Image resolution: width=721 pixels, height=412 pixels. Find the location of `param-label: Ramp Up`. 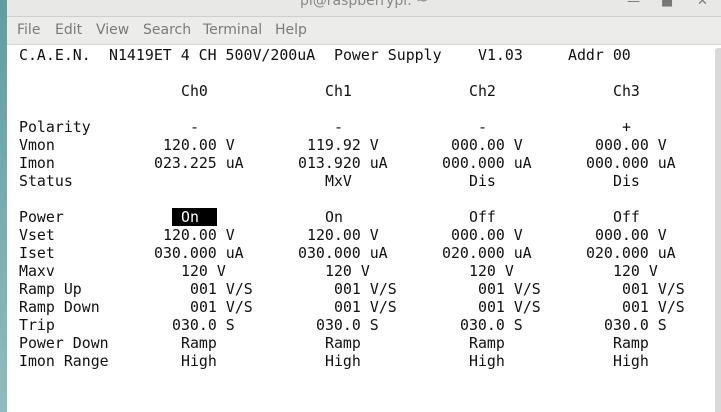

param-label: Ramp Up is located at coordinates (50, 289).